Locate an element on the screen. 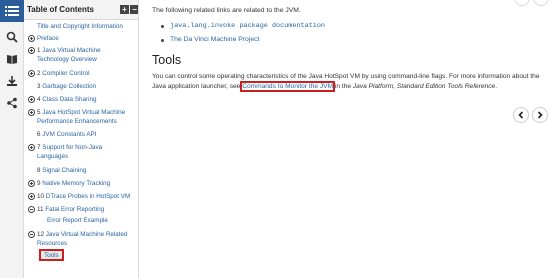 The image size is (554, 278). toc-title: Table of Contents is located at coordinates (60, 9).